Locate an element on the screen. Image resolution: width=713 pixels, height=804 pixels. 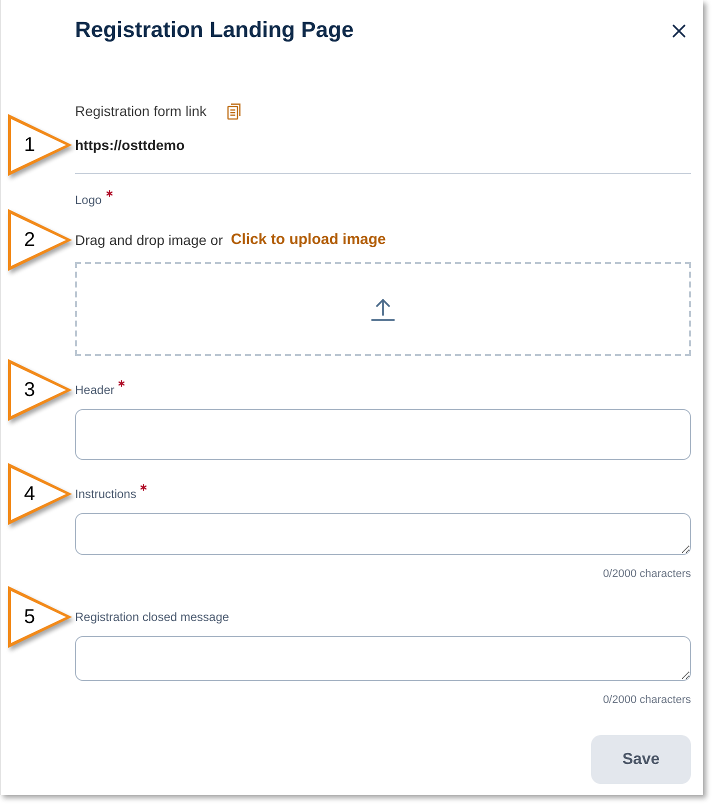
copy-icon is located at coordinates (233, 111).